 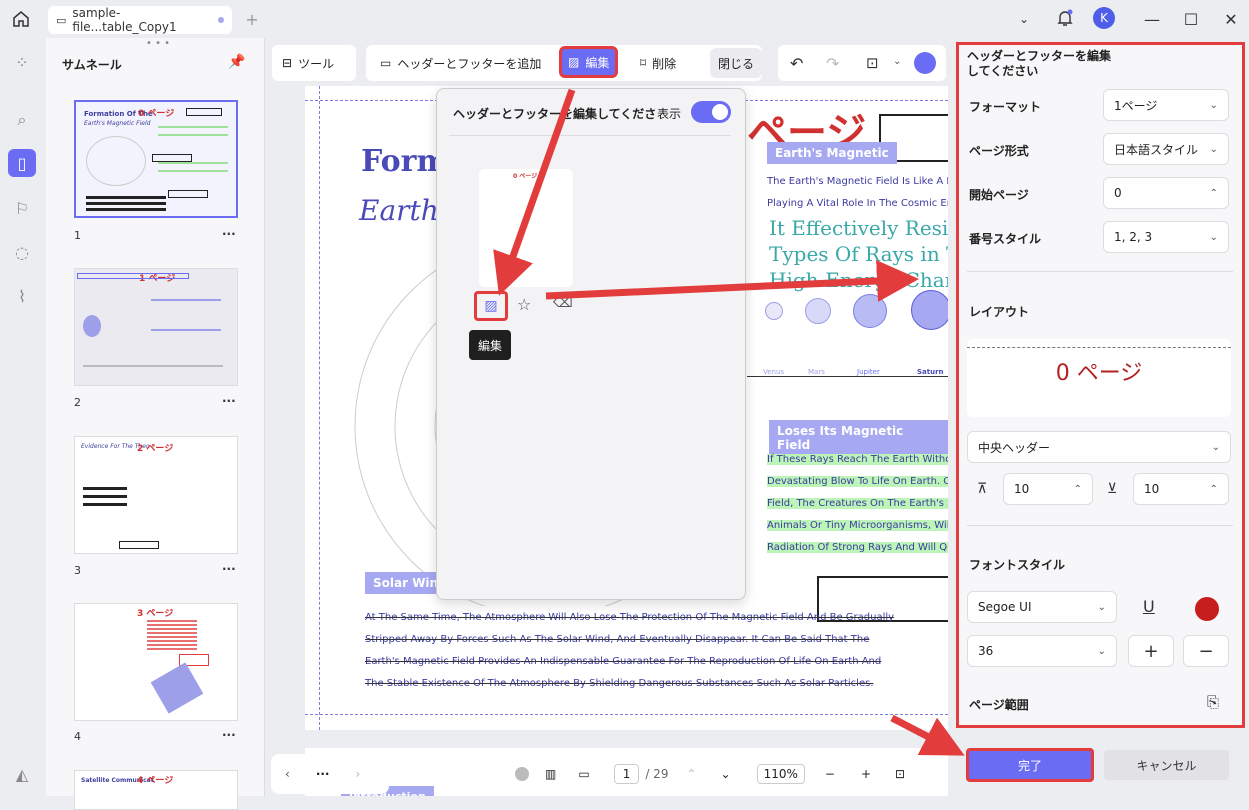 I want to click on pin-icon: 📌, so click(x=236, y=62).